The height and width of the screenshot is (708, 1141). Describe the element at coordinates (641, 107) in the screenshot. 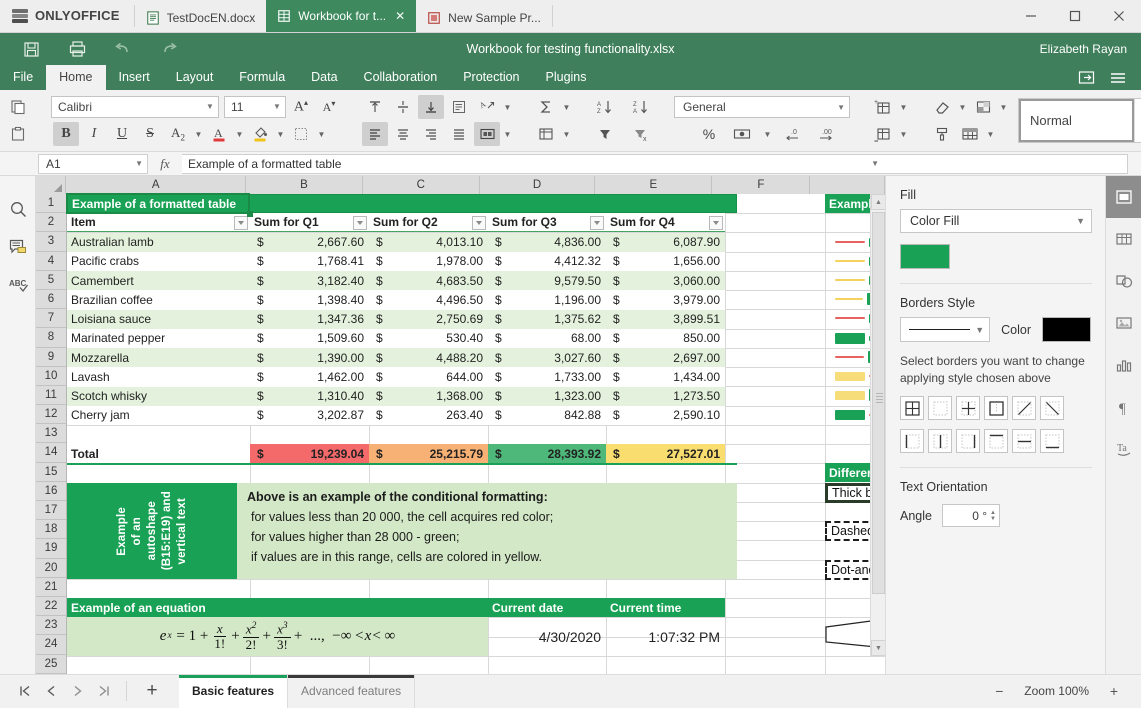

I see `sort-descending-button: Z A` at that location.